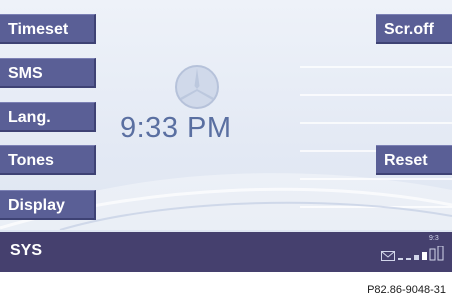 This screenshot has height=300, width=452. What do you see at coordinates (48, 117) in the screenshot?
I see `language-button: Lang.` at bounding box center [48, 117].